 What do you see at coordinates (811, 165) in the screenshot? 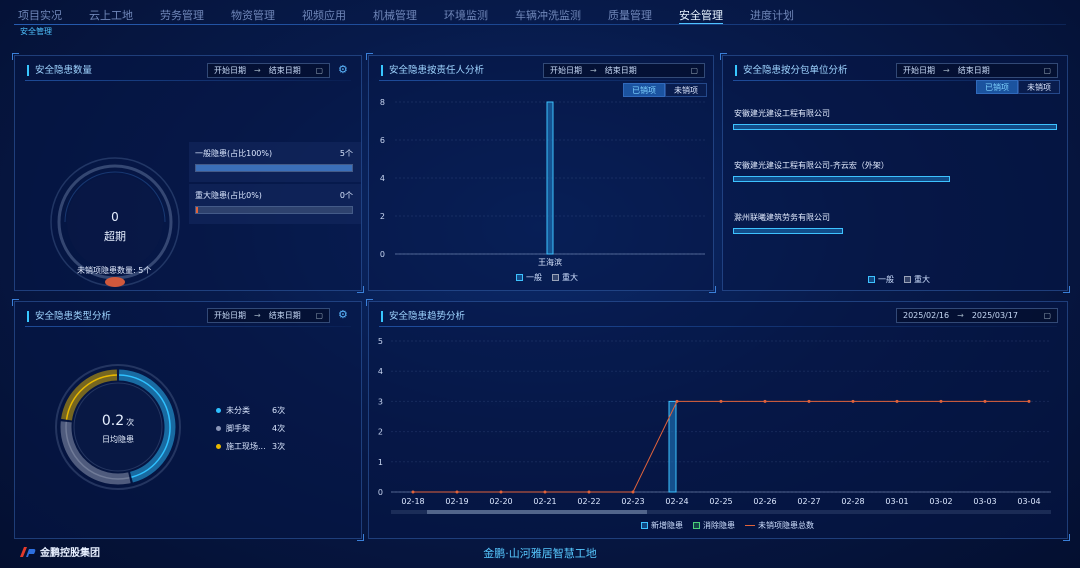
I see `subcontractor-name: 安徽建光建设工程有限公司-齐云宏（外架）` at bounding box center [811, 165].